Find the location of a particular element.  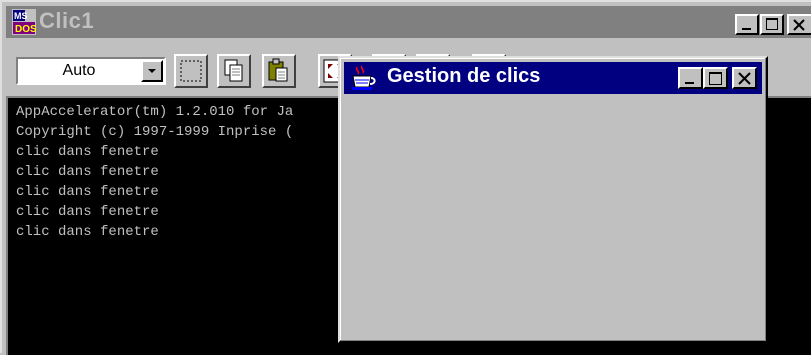

java-cup-icon is located at coordinates (363, 78).